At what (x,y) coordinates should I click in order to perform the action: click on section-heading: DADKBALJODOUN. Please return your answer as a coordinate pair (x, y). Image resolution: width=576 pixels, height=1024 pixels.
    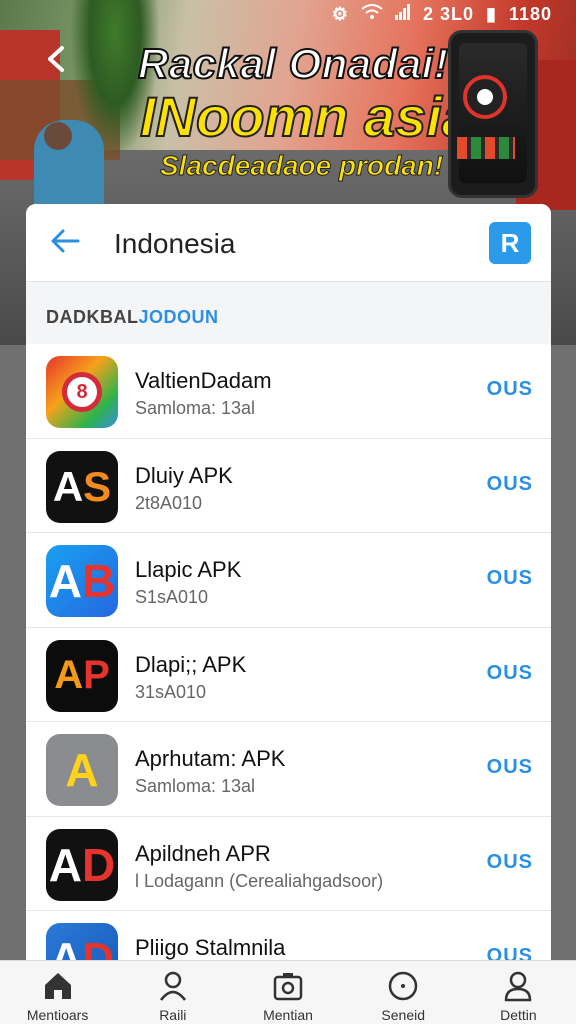
    Looking at the image, I should click on (132, 317).